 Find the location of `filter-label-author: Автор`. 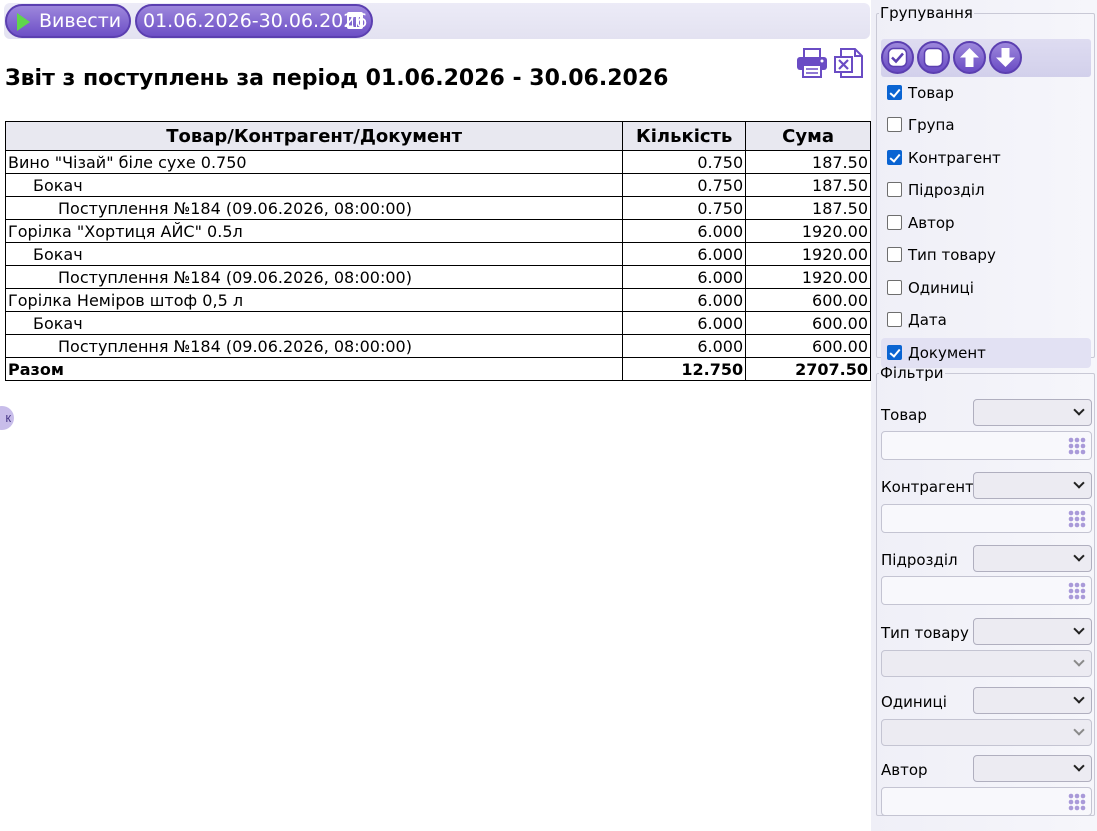

filter-label-author: Автор is located at coordinates (904, 770).